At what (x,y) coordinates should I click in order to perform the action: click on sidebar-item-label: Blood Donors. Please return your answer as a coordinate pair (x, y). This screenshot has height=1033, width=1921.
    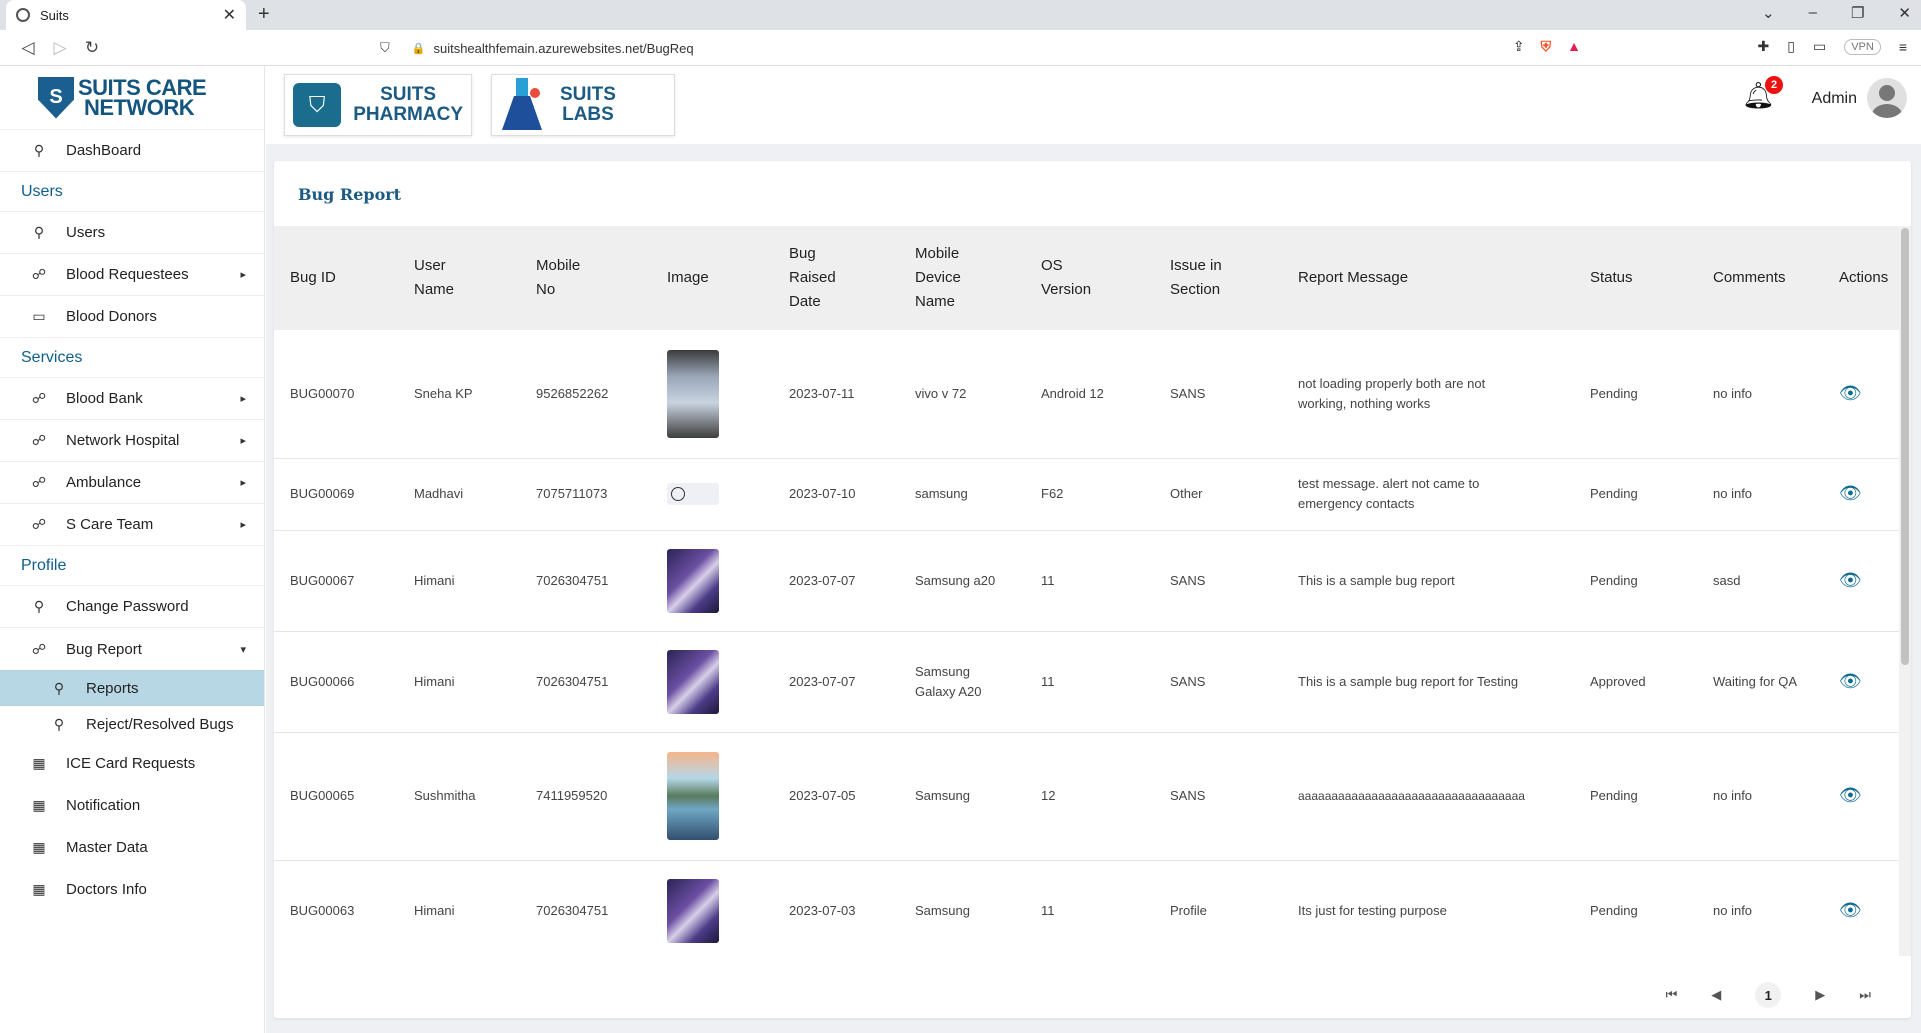
    Looking at the image, I should click on (111, 316).